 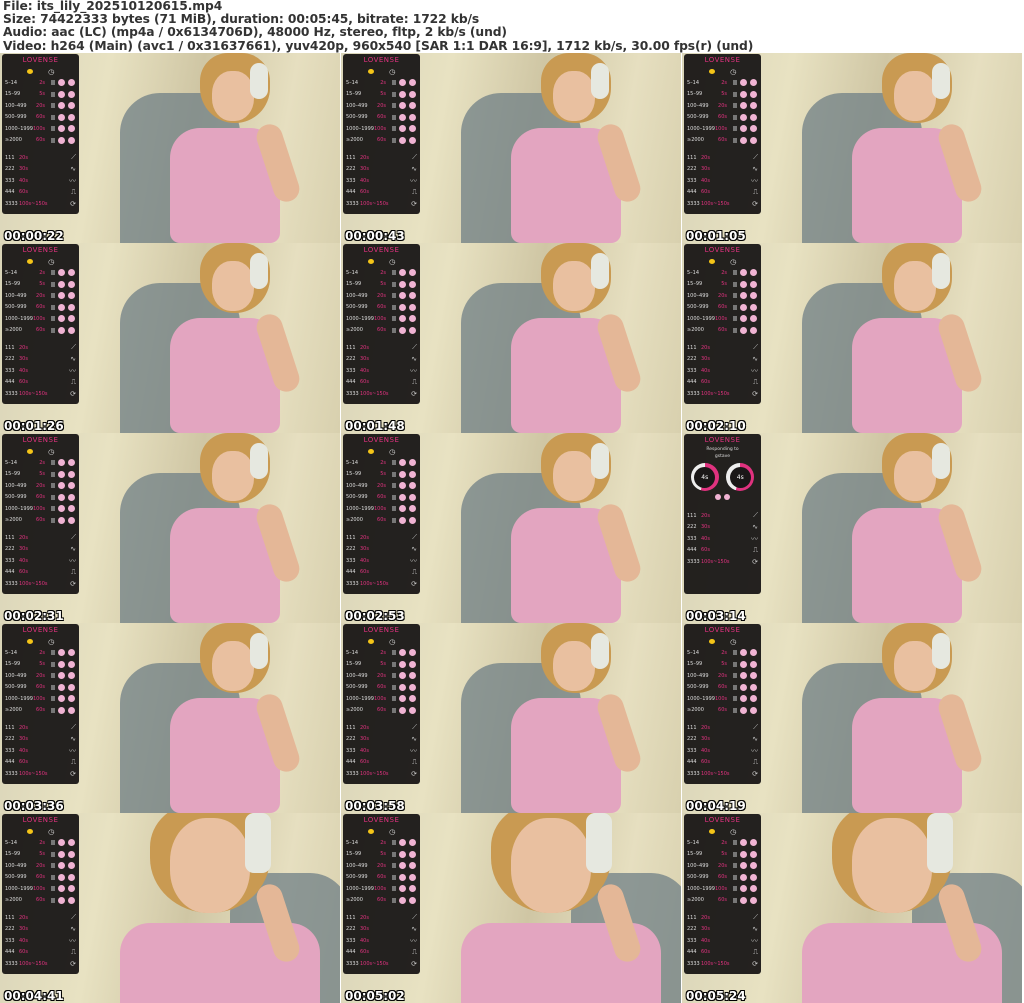 I want to click on pattern-row: 444 60s ⎍, so click(x=381, y=383).